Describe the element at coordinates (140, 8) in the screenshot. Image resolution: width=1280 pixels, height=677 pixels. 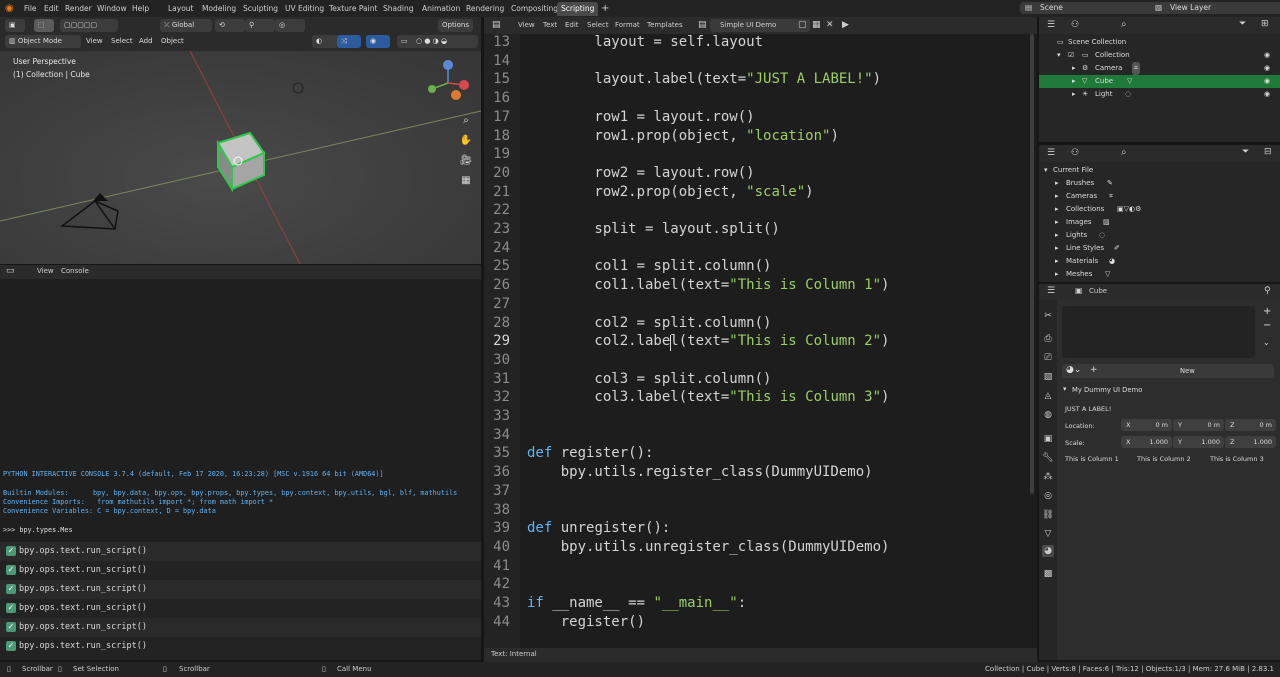
I see `menu-help: Help` at that location.